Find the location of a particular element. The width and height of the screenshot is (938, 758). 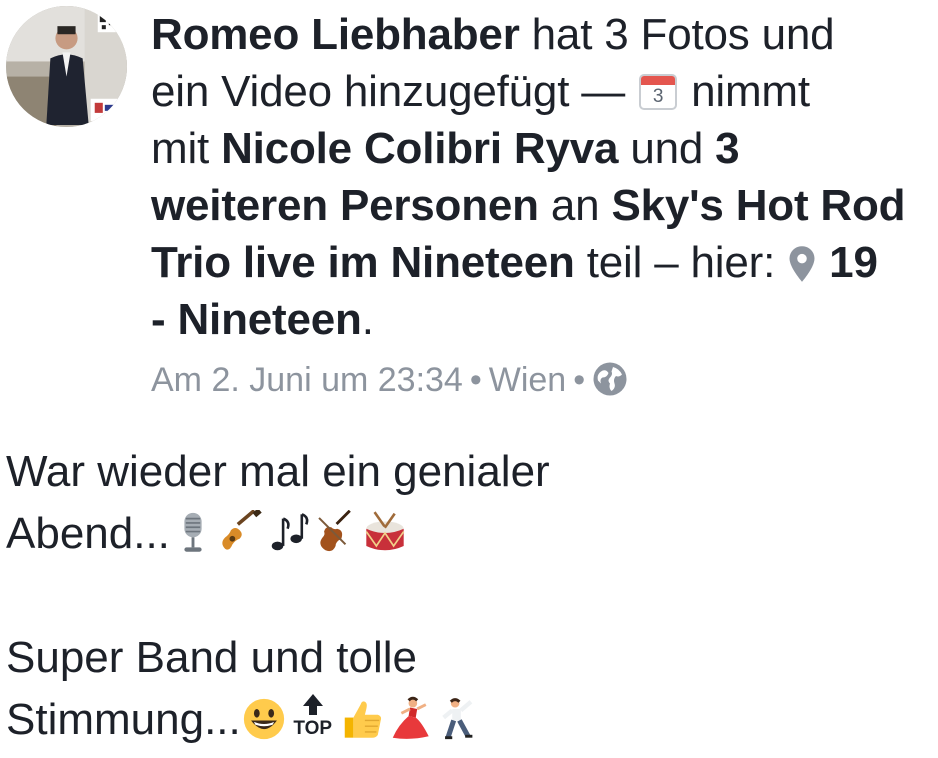

period: . is located at coordinates (367, 319).